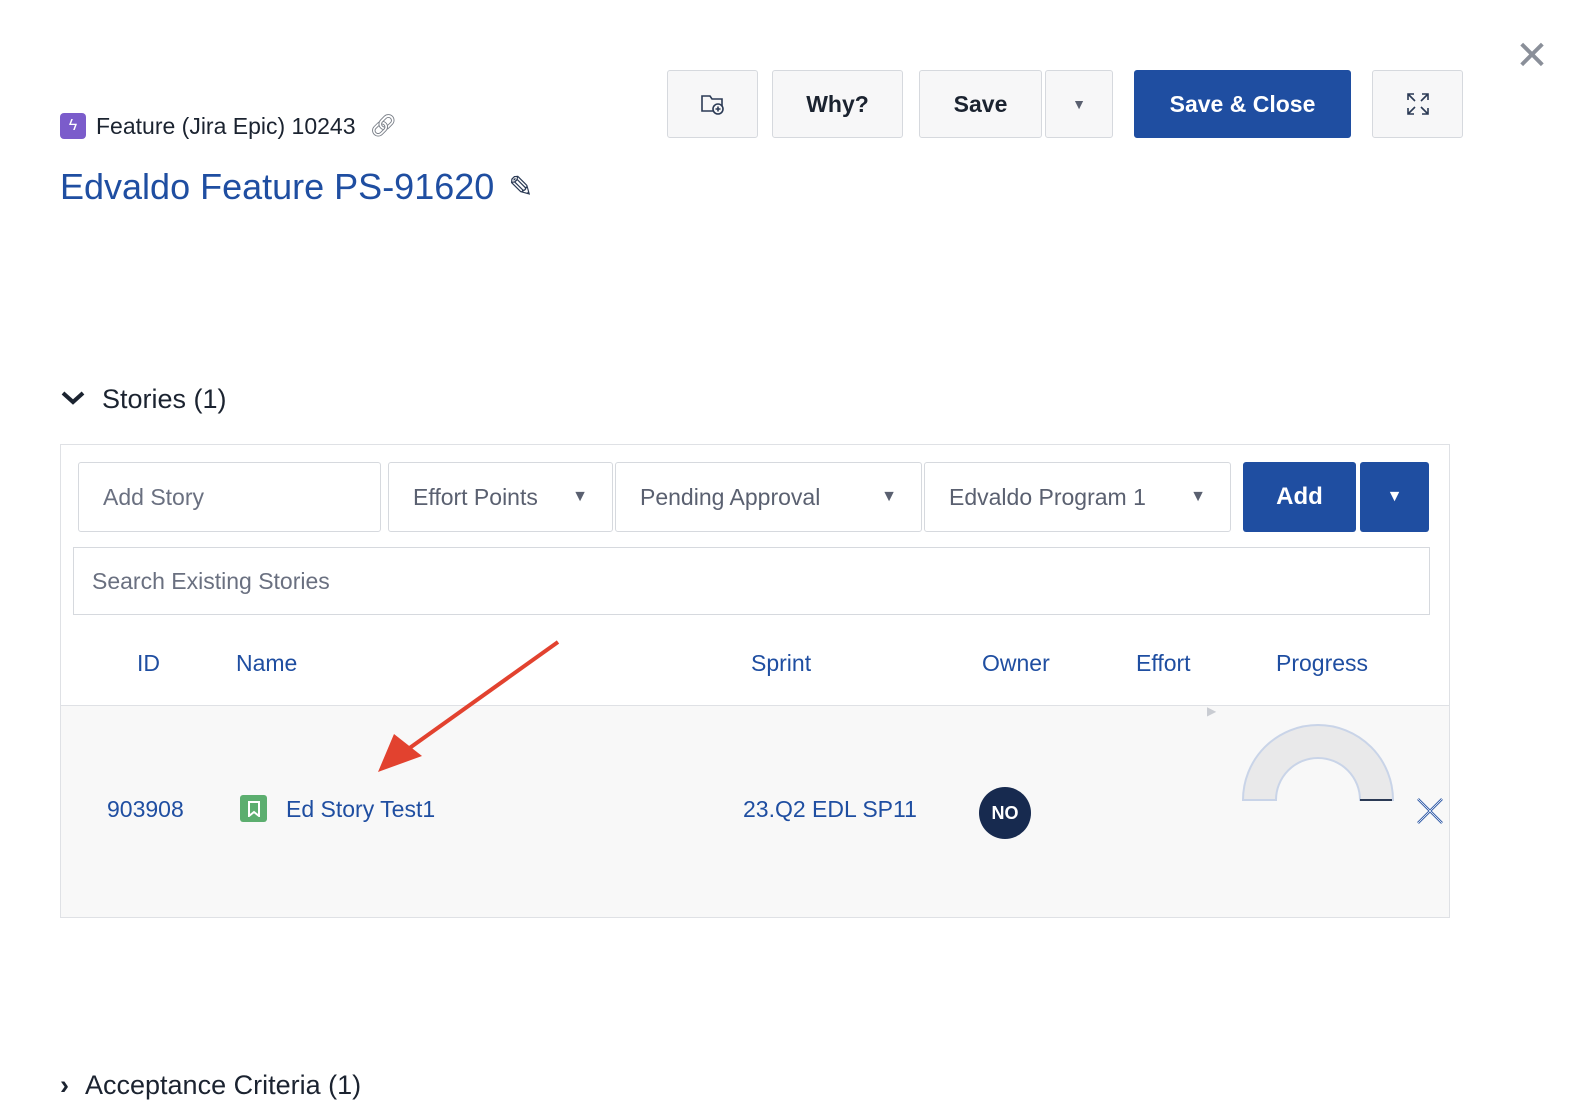 The width and height of the screenshot is (1584, 1101). Describe the element at coordinates (73, 400) in the screenshot. I see `chevron-down-icon` at that location.